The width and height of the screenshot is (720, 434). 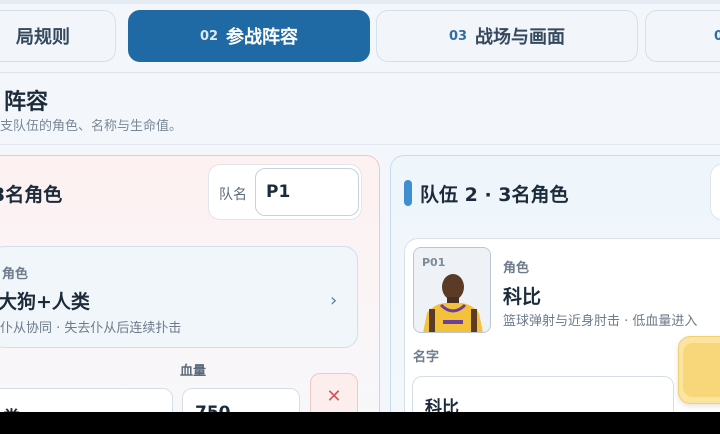 I want to click on role-description: 篮球弹射与近身肘击 · 低血量进入, so click(x=600, y=321).